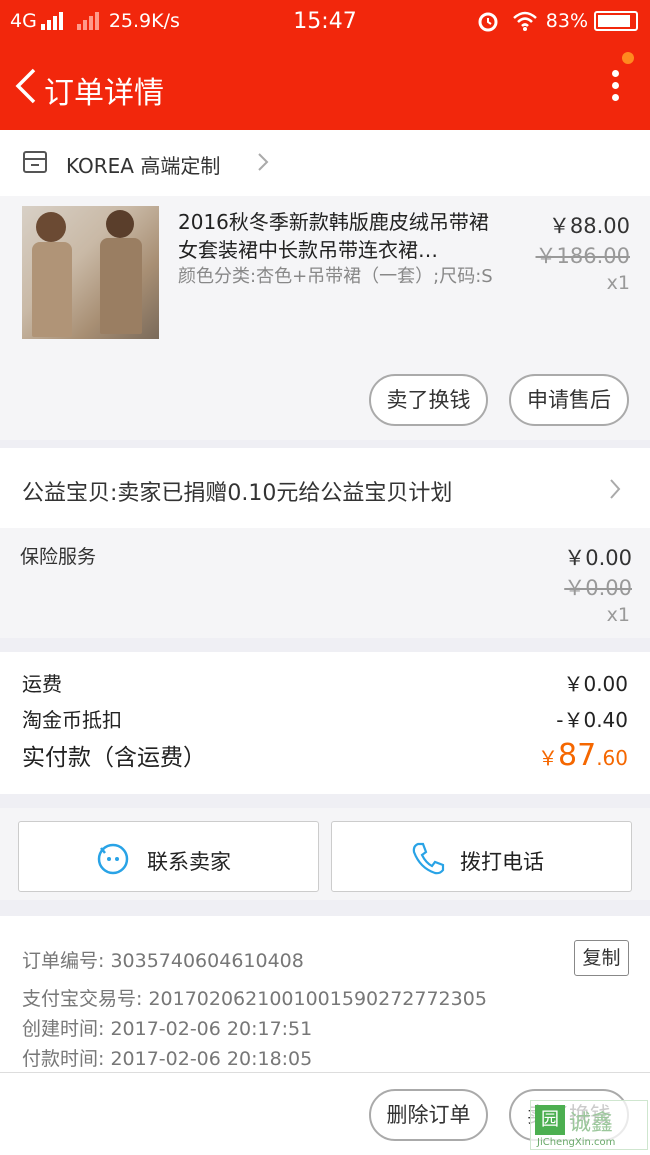  I want to click on product-spec: 颜色分类:杏色+吊带裙（一套）;尺码:S, so click(335, 276).